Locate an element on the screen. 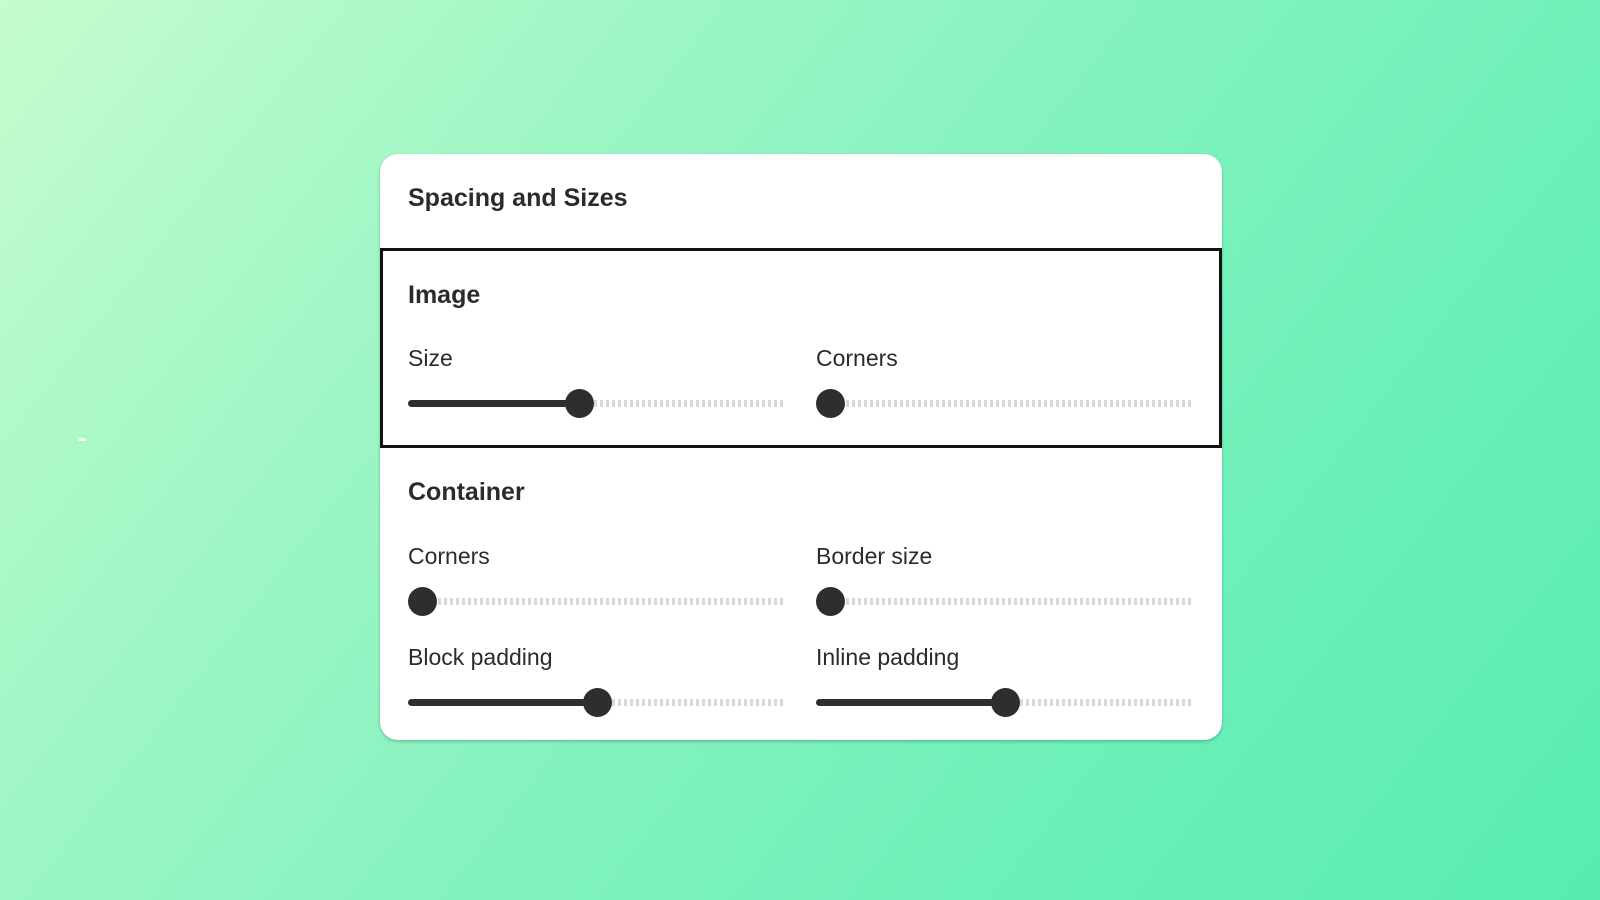 The image size is (1600, 900). image-size-slider is located at coordinates (597, 403).